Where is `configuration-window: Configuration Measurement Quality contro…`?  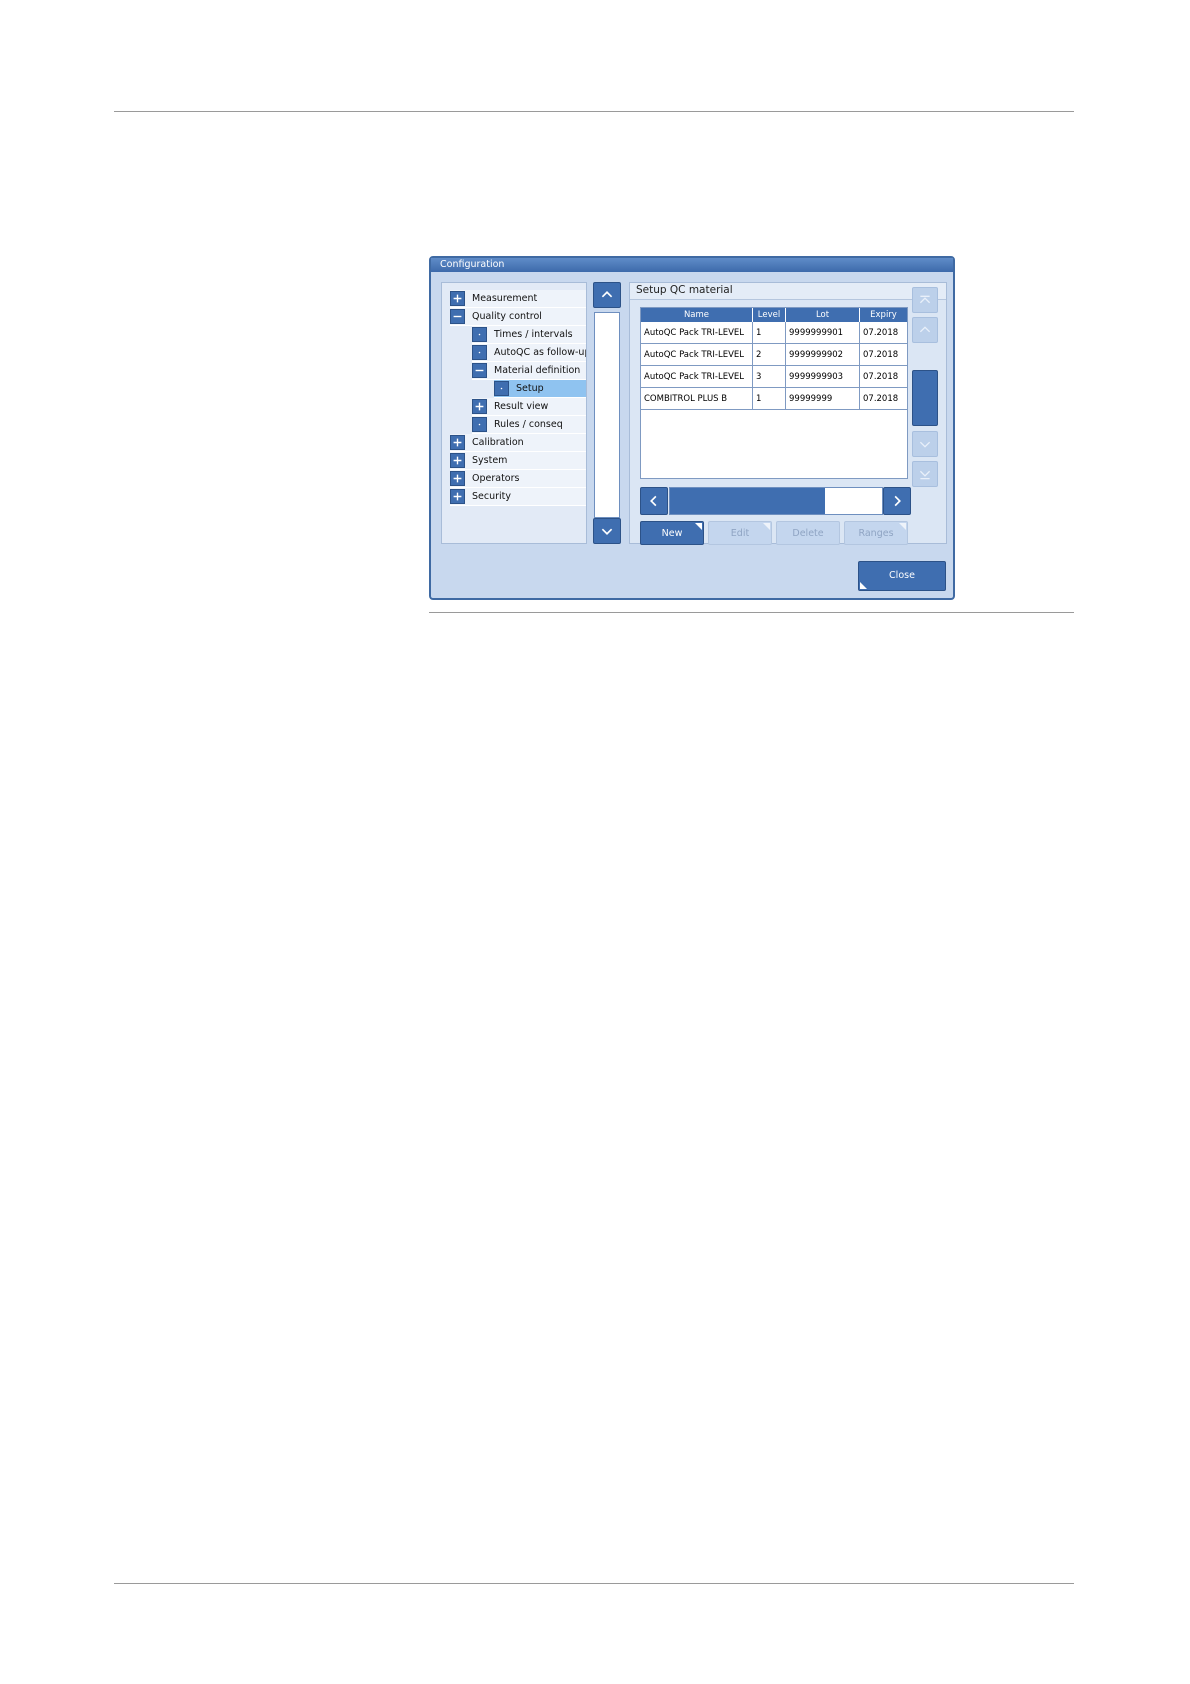 configuration-window: Configuration Measurement Quality contro… is located at coordinates (692, 428).